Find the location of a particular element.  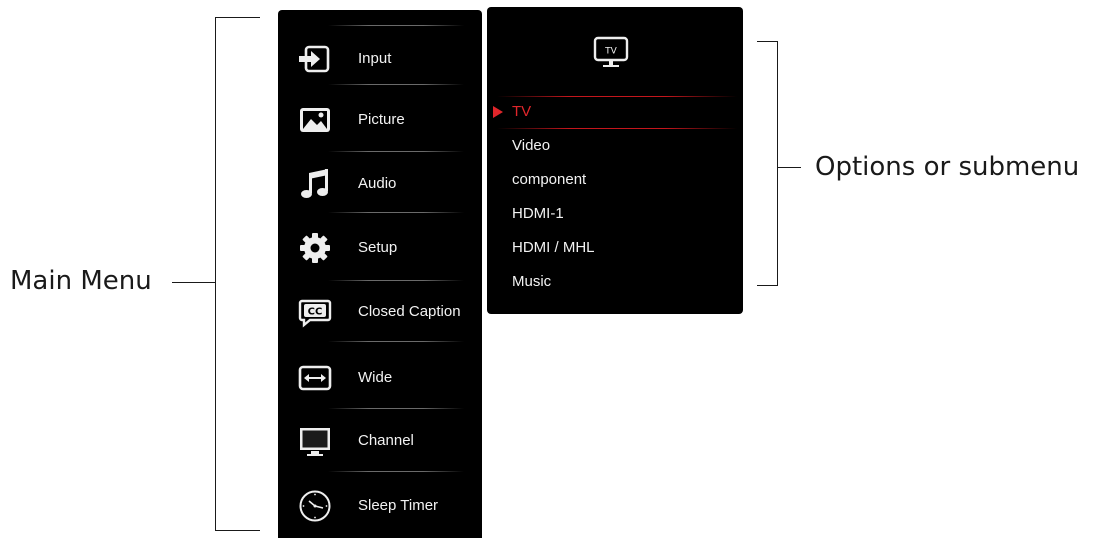

submenu-item-label: component is located at coordinates (549, 179).